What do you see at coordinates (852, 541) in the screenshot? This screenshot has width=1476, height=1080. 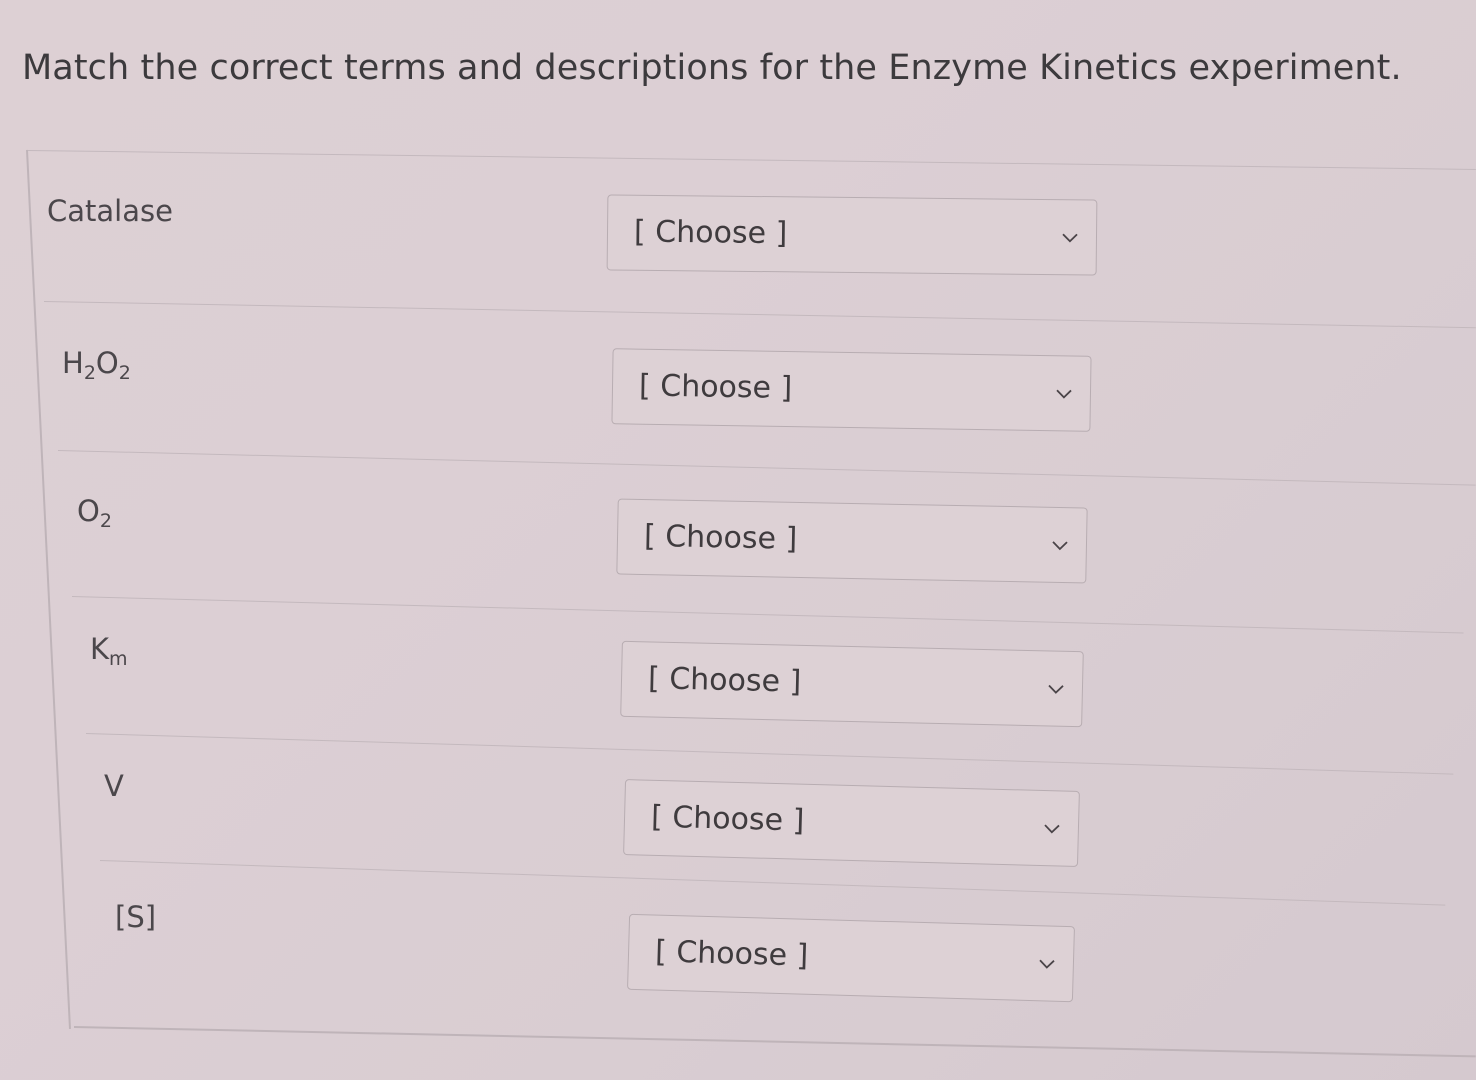 I see `answer-select-oxygen: [ Choose ]` at bounding box center [852, 541].